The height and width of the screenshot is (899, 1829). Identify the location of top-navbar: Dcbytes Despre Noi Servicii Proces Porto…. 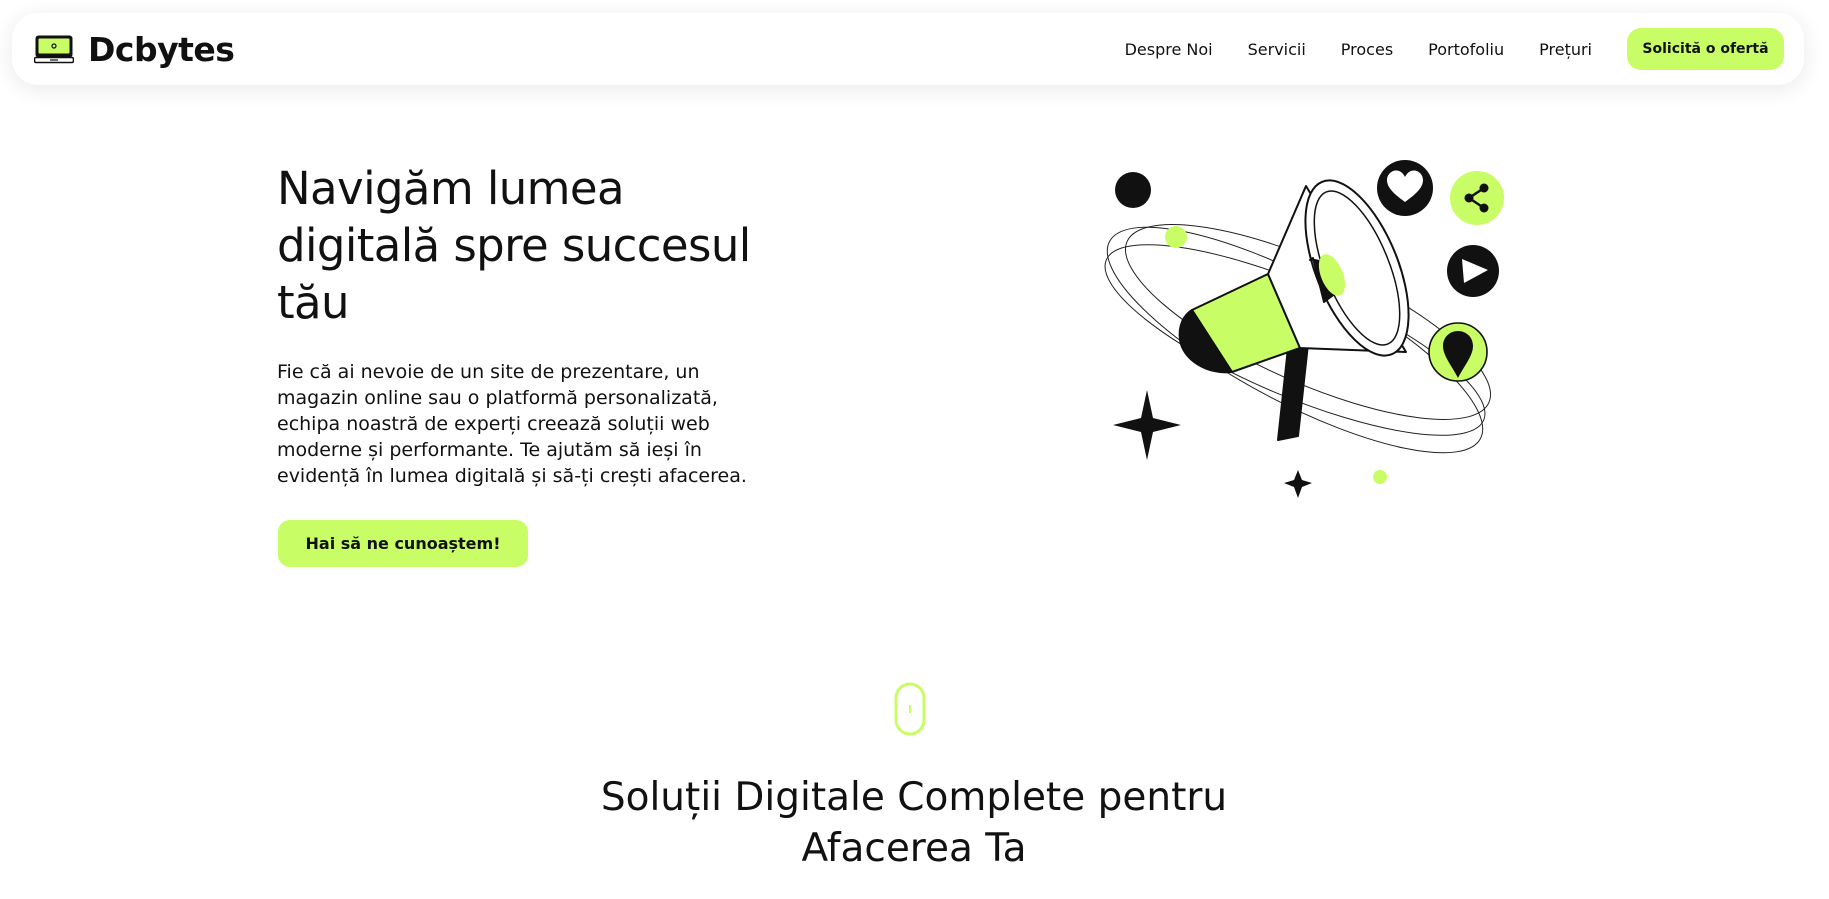
(908, 49).